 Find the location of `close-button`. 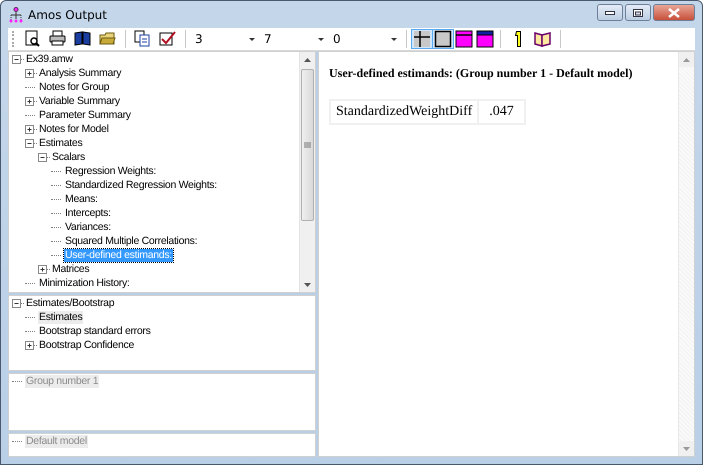

close-button is located at coordinates (674, 12).